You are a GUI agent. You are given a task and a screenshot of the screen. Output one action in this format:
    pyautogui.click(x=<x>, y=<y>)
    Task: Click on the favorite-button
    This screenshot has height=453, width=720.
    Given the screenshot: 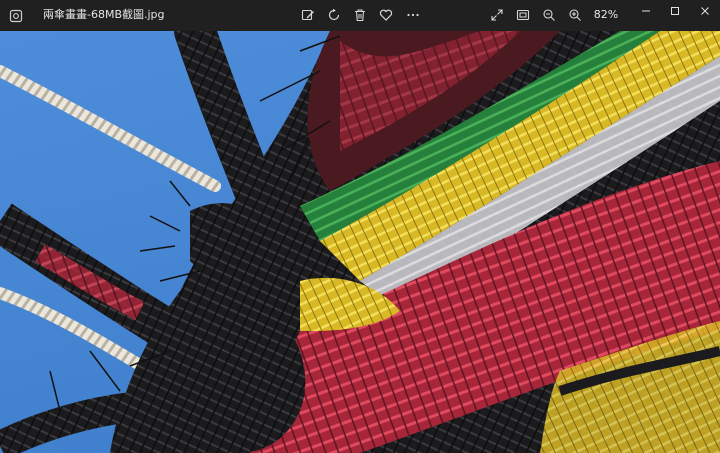 What is the action you would take?
    pyautogui.click(x=386, y=16)
    